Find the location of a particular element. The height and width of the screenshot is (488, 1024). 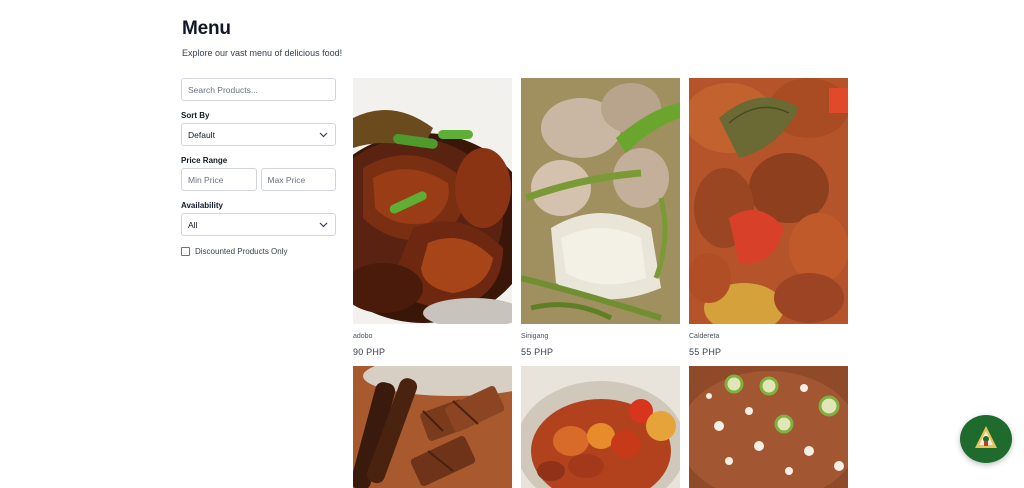

discount-label: Discounted Products Only is located at coordinates (241, 251).